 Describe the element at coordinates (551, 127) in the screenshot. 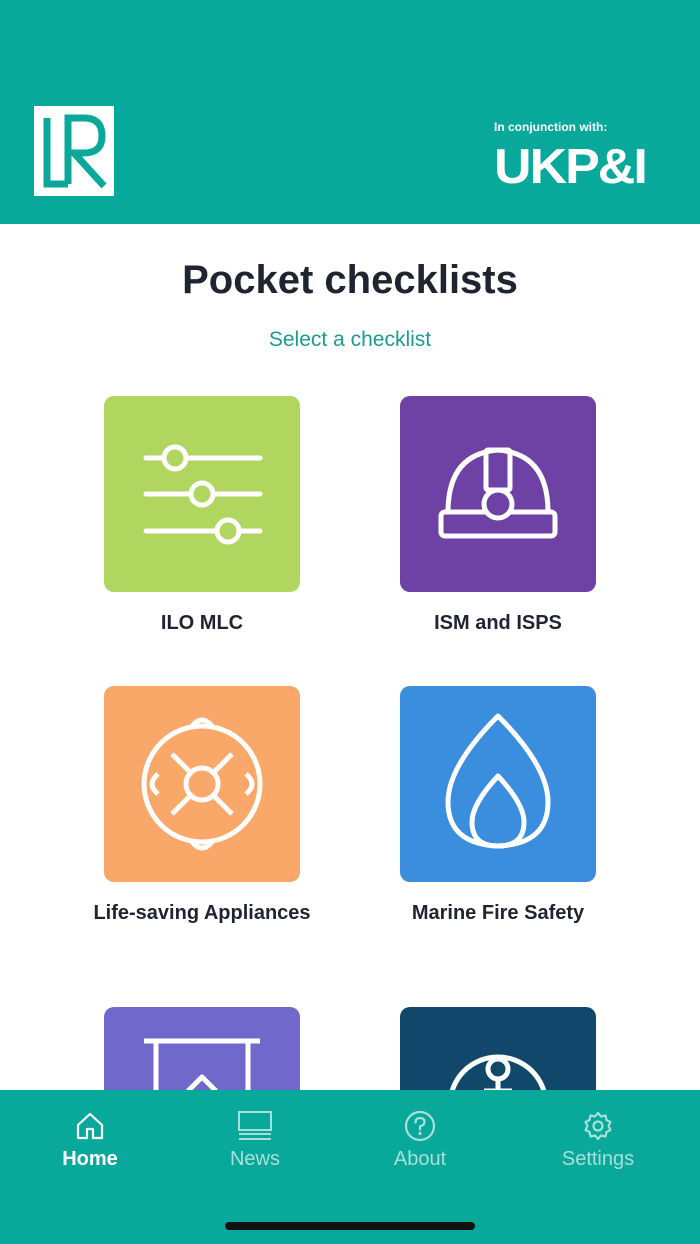

I see `partner-label: In conjunction with:` at that location.